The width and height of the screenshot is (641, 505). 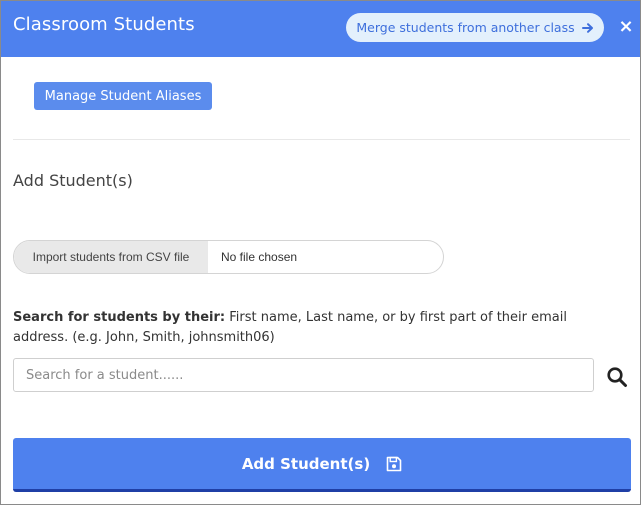 I want to click on search-description-prefix: Search for students by their:, so click(x=119, y=317).